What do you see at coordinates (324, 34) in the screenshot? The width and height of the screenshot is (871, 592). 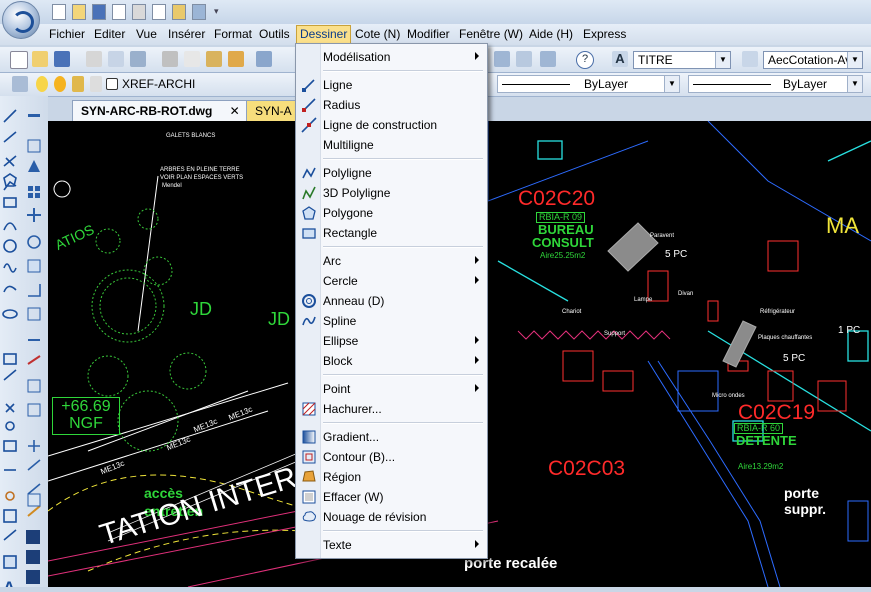 I see `menu-dessiner: Dessiner` at bounding box center [324, 34].